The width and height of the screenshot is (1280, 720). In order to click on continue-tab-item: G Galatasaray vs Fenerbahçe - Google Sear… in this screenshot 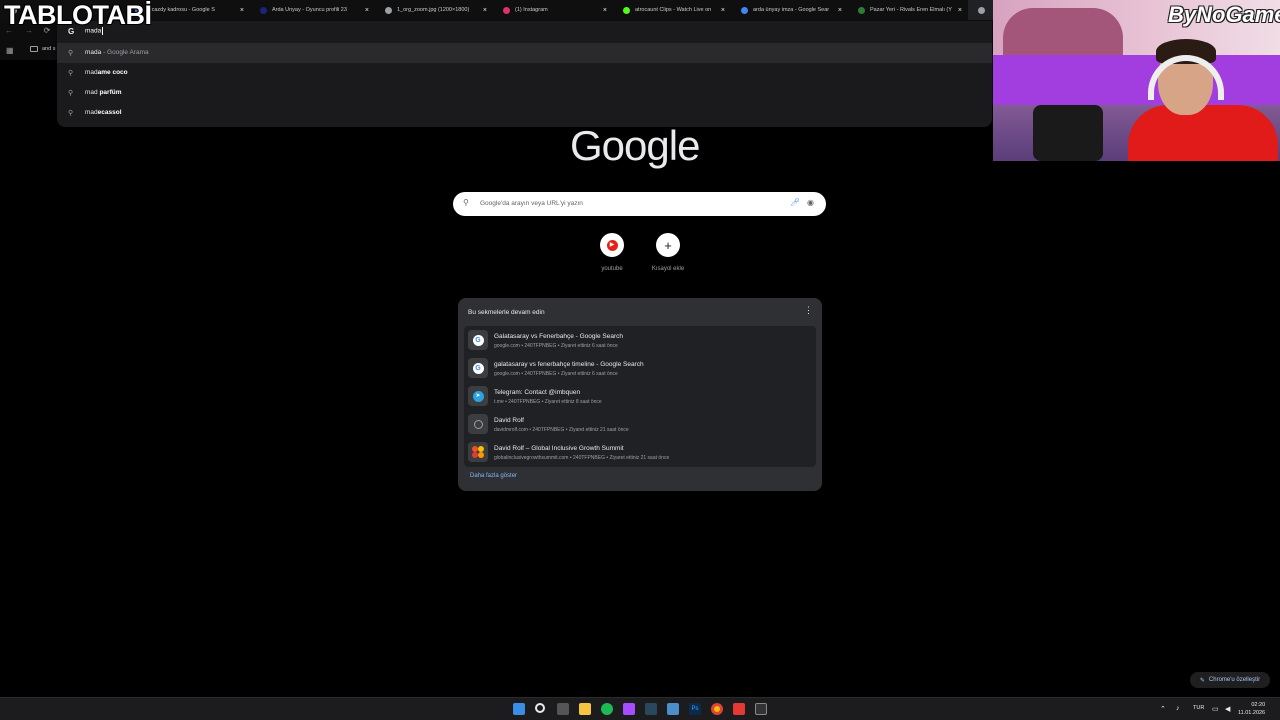, I will do `click(640, 340)`.